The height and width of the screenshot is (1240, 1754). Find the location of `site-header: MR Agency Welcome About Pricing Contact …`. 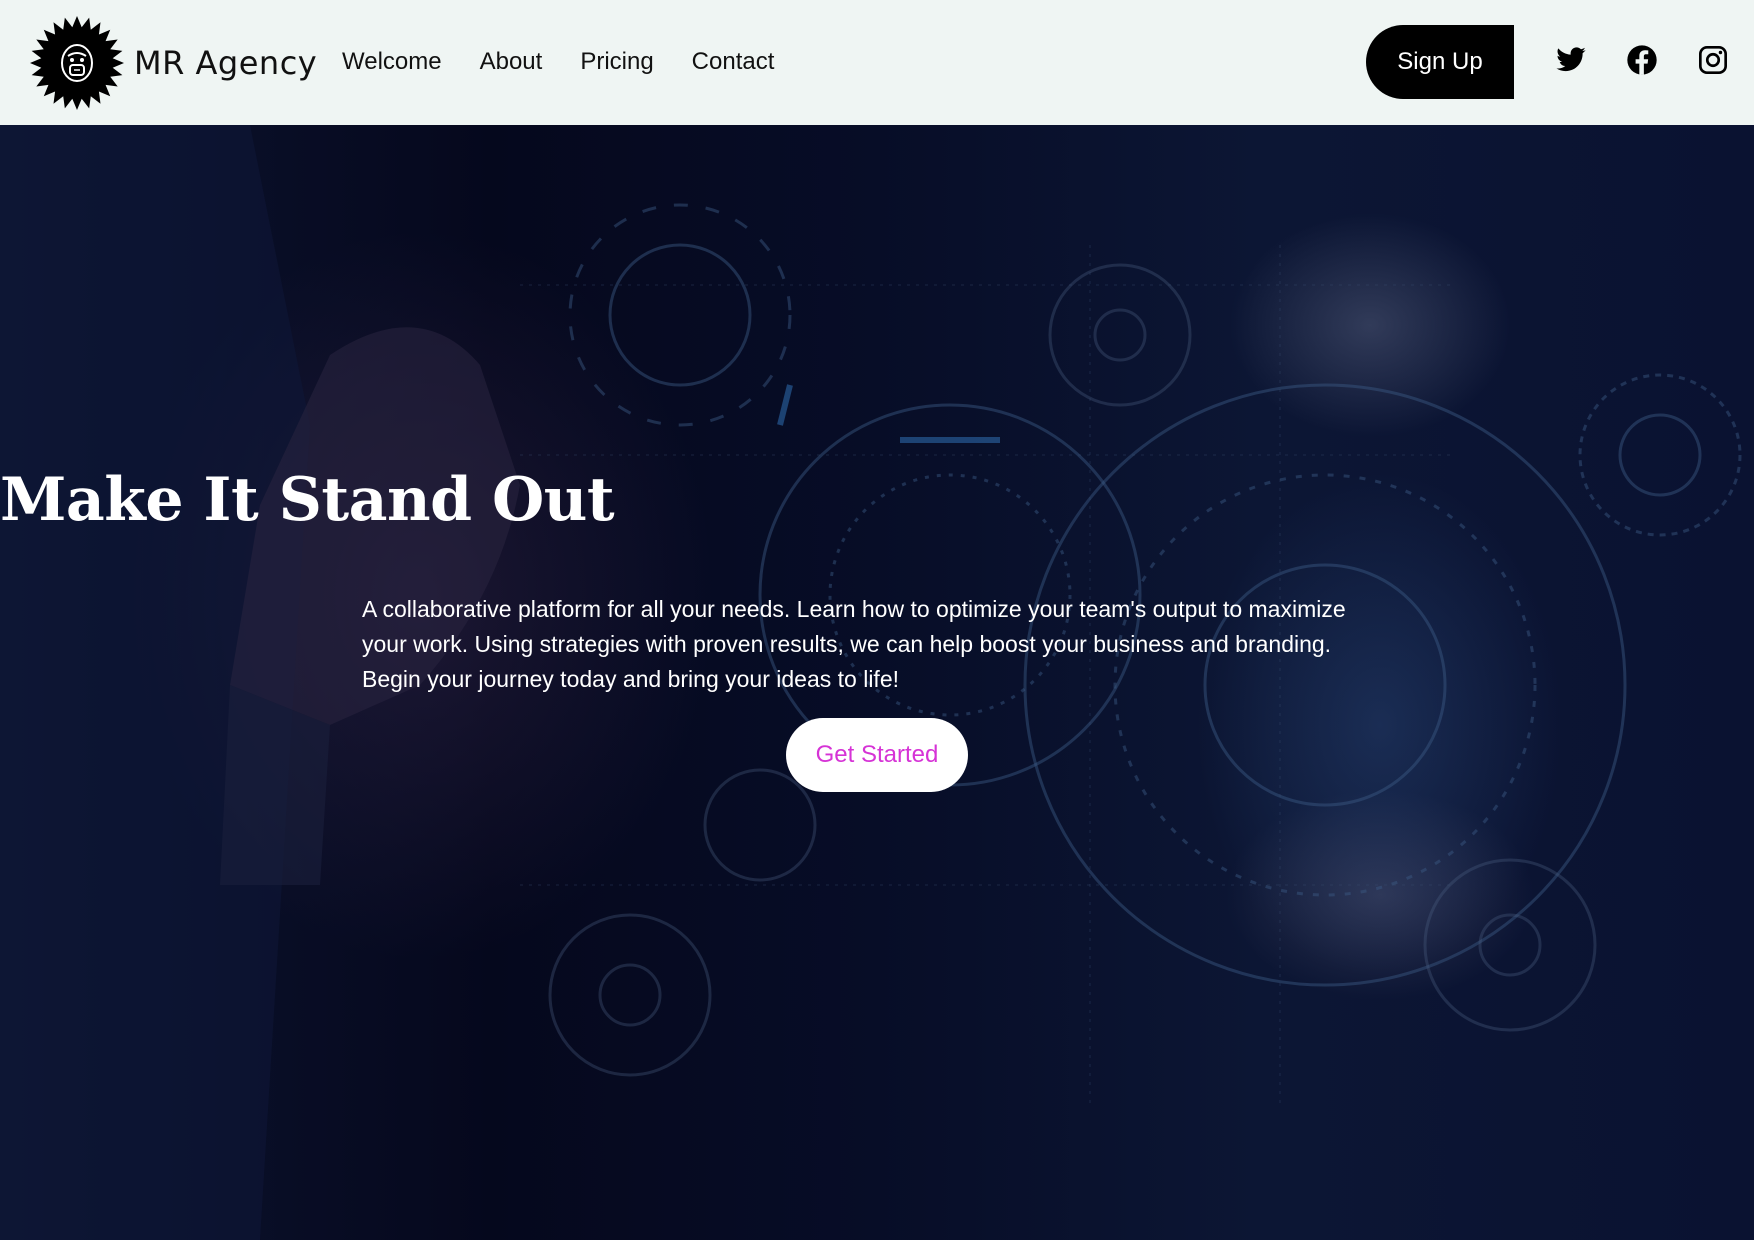

site-header: MR Agency Welcome About Pricing Contact … is located at coordinates (877, 62).